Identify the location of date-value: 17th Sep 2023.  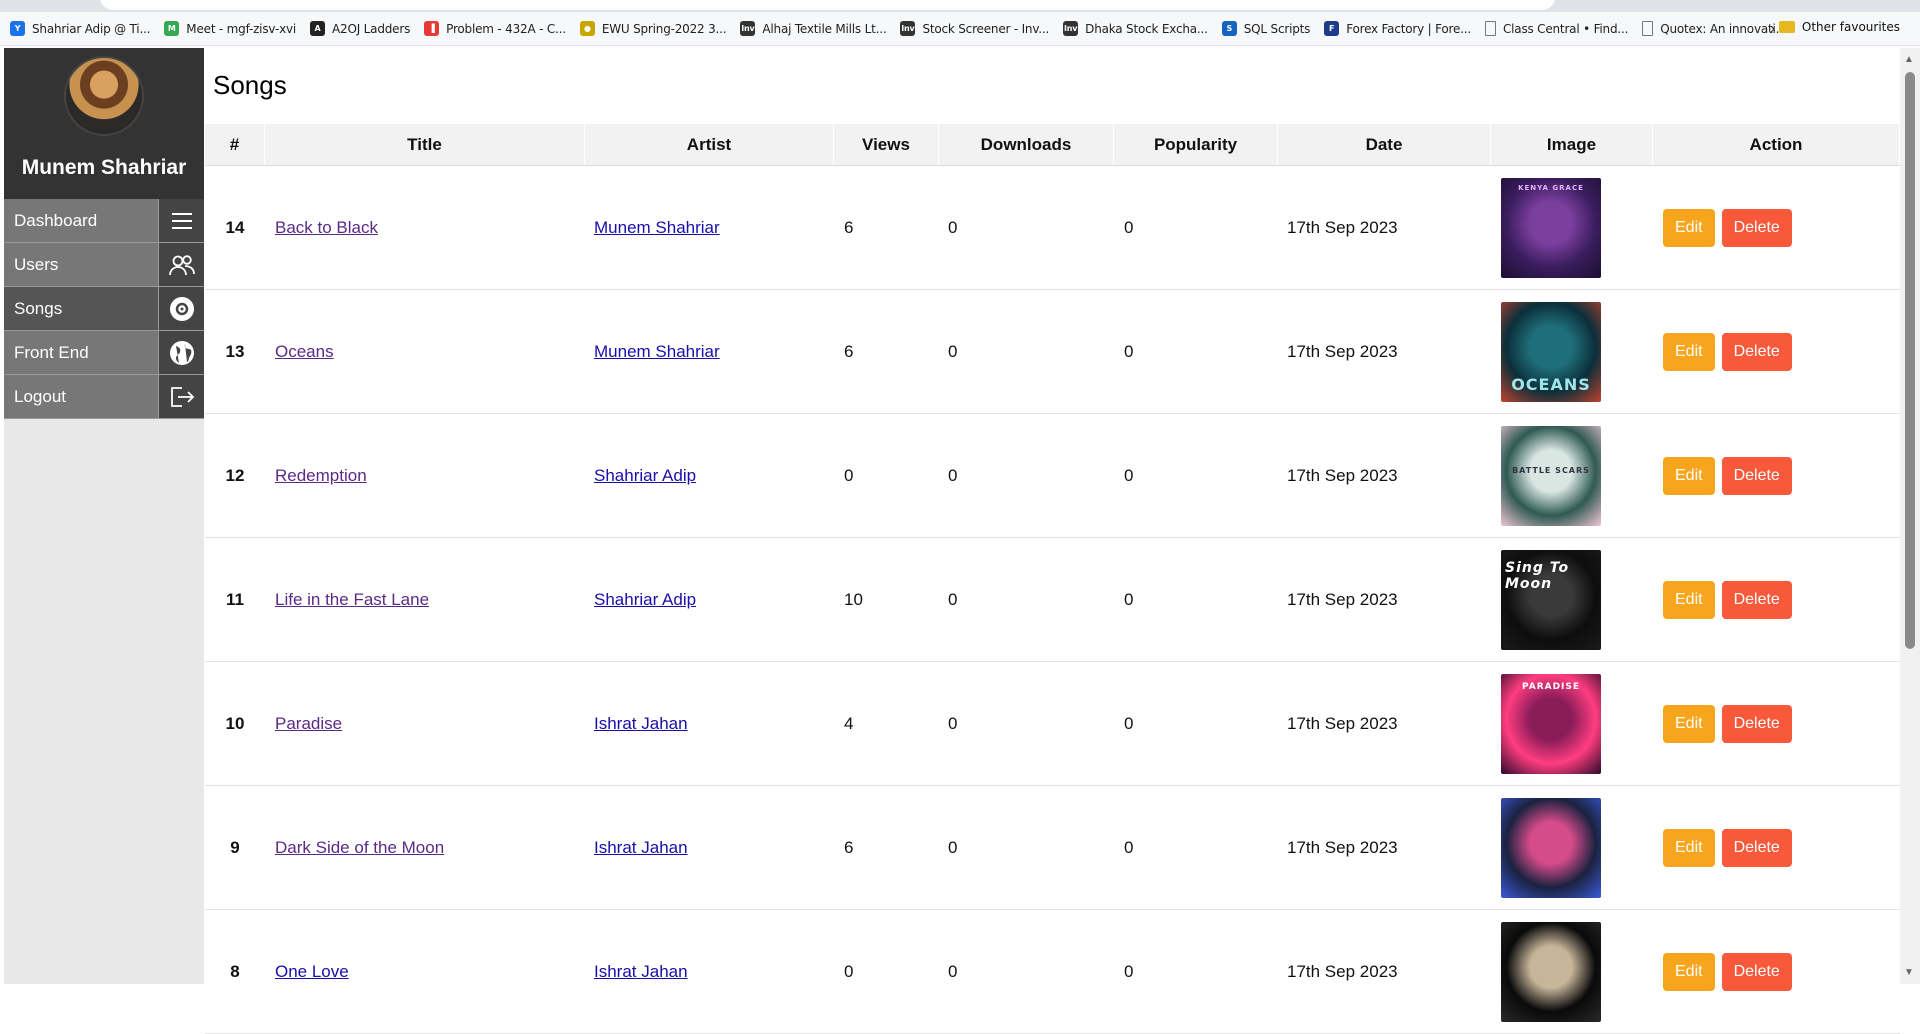
(1342, 723).